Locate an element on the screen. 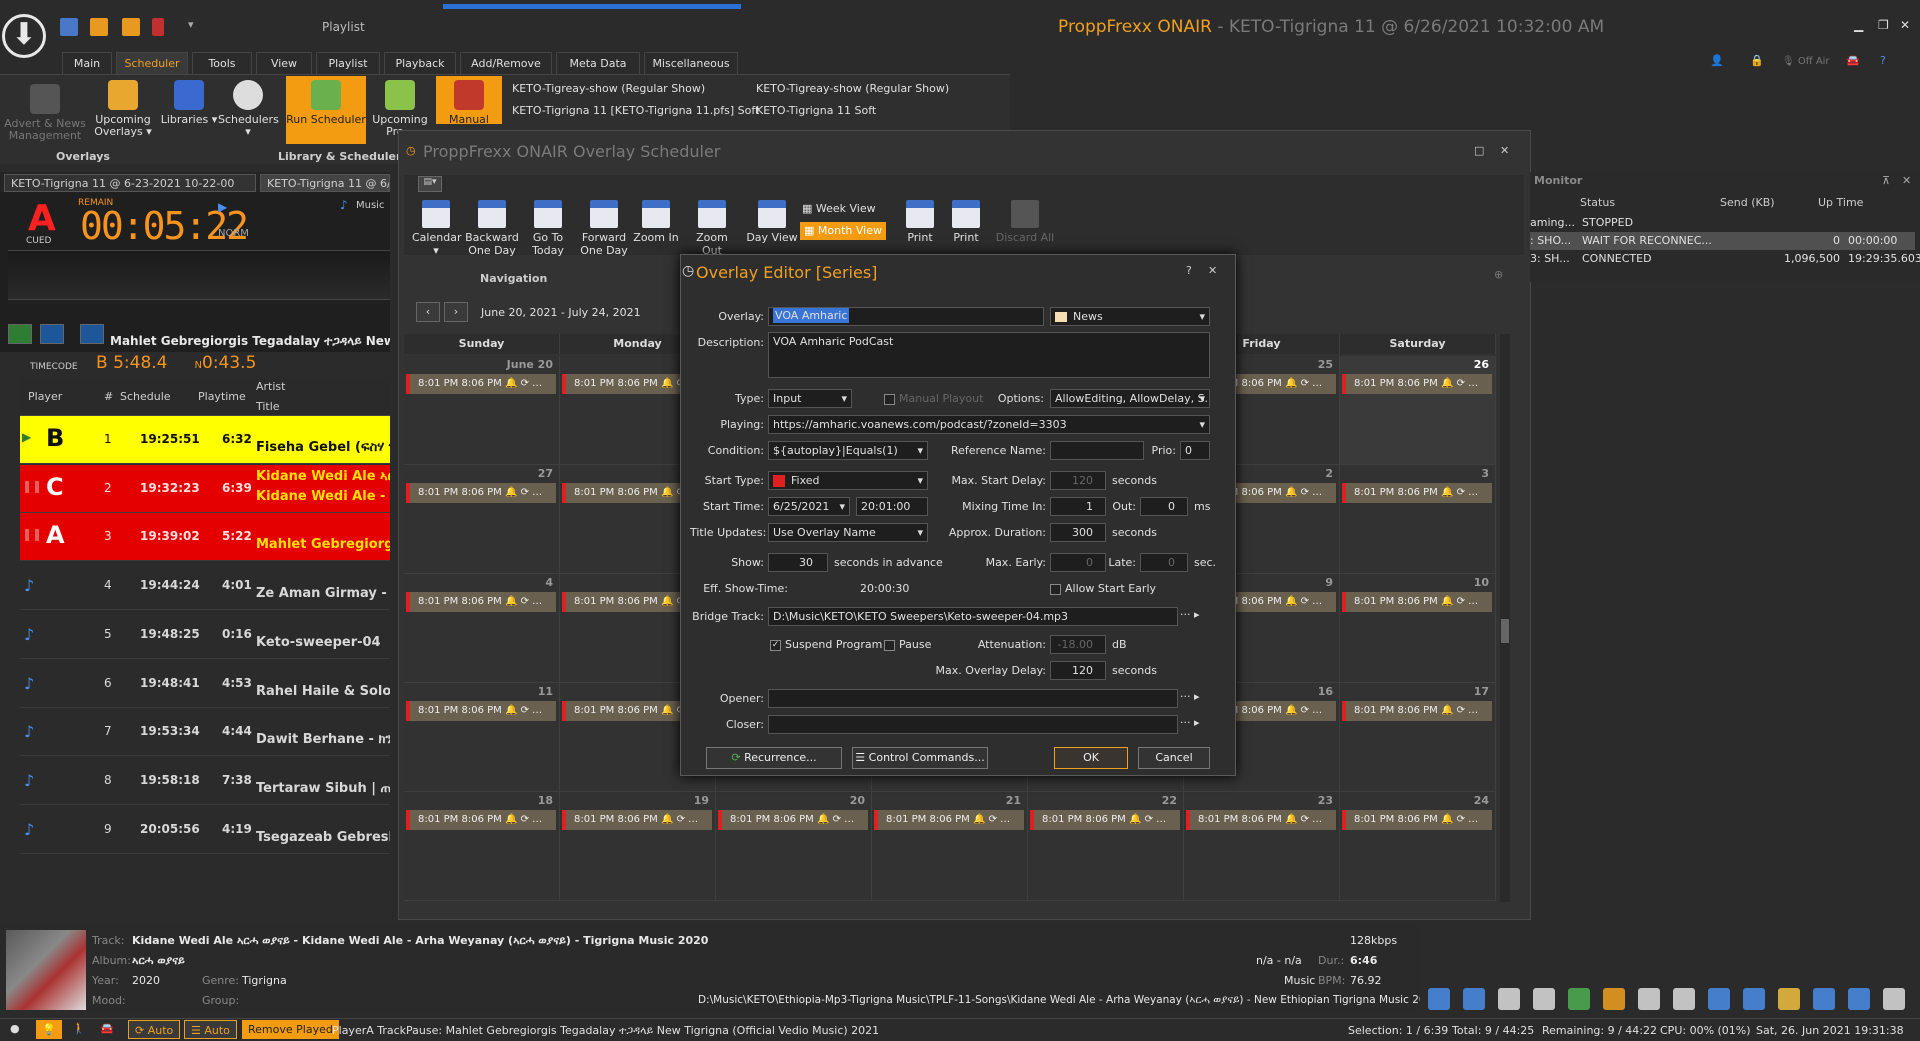 The height and width of the screenshot is (1041, 1920). tab-meta-data: Meta Data is located at coordinates (598, 63).